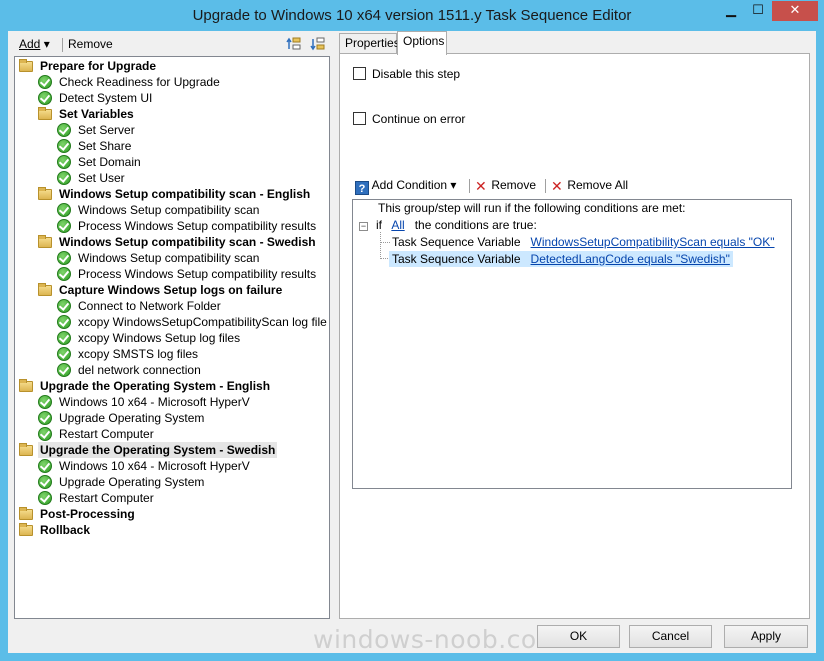 This screenshot has height=661, width=824. Describe the element at coordinates (30, 44) in the screenshot. I see `add-label: Add` at that location.